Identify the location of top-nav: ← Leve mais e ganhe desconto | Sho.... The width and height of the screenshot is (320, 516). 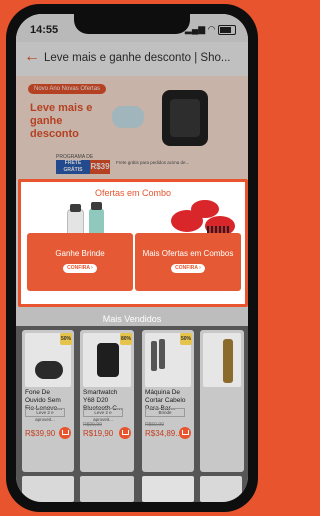
(132, 59).